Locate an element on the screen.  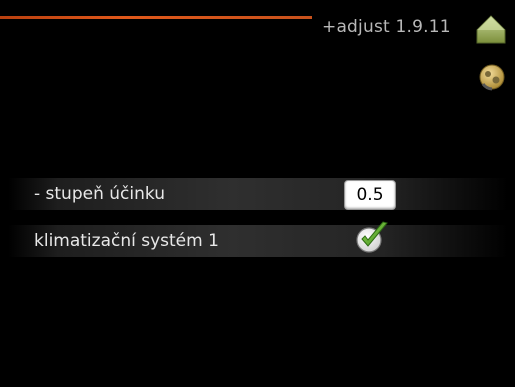
menu-row-efficiency: - stupeň účinku 0.5 is located at coordinates (258, 194).